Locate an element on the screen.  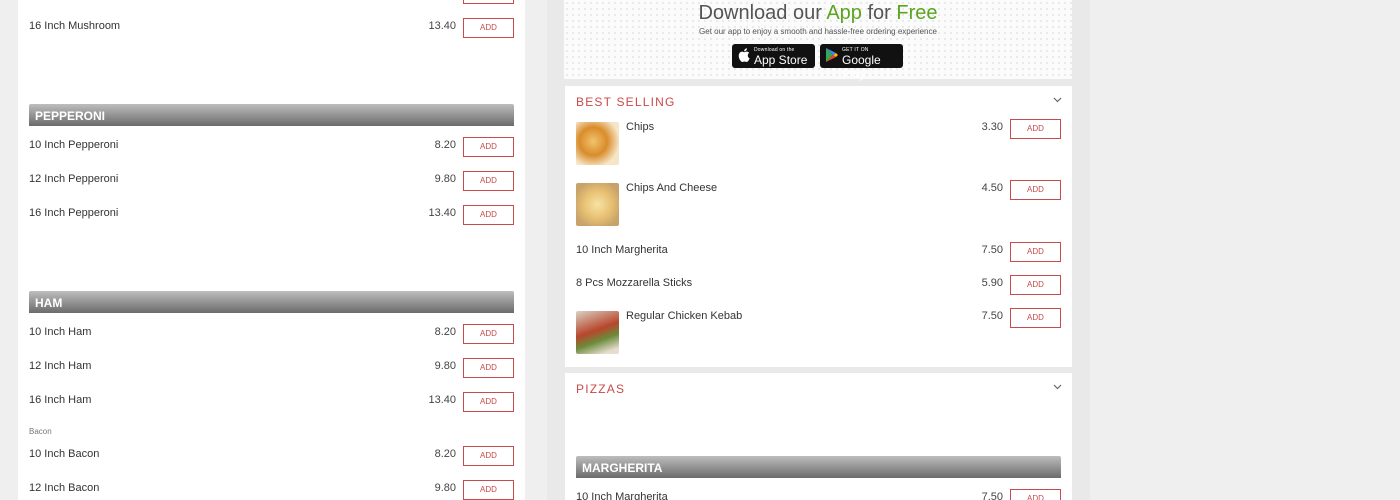
menu-item-row: 10 Inch Ham 8.20 ADD is located at coordinates (271, 335).